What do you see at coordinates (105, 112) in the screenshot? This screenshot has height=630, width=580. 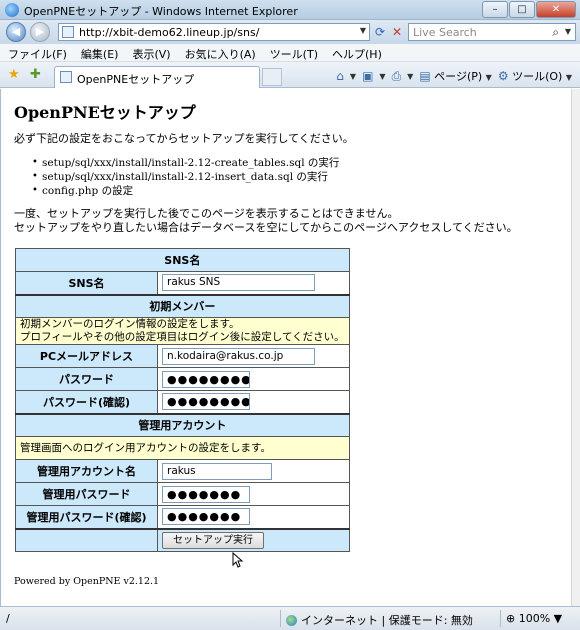 I see `page-title: OpenPNEセットアップ` at bounding box center [105, 112].